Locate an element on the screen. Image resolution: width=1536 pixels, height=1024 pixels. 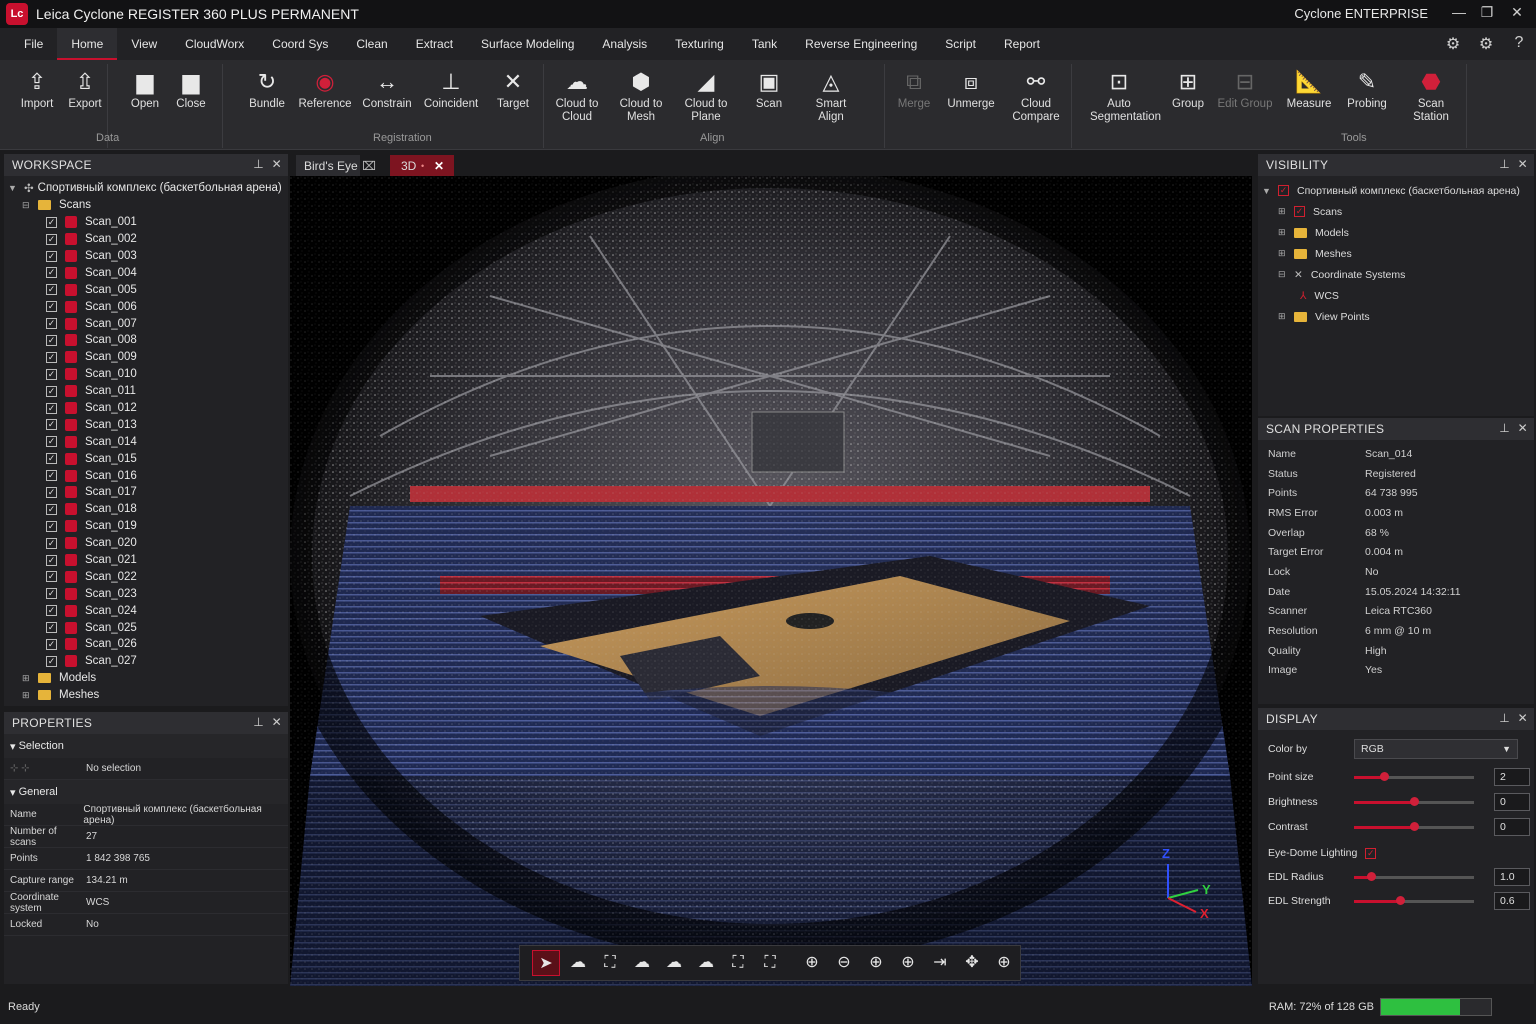
cloud-zoom-icon: ☁ is located at coordinates (706, 963).